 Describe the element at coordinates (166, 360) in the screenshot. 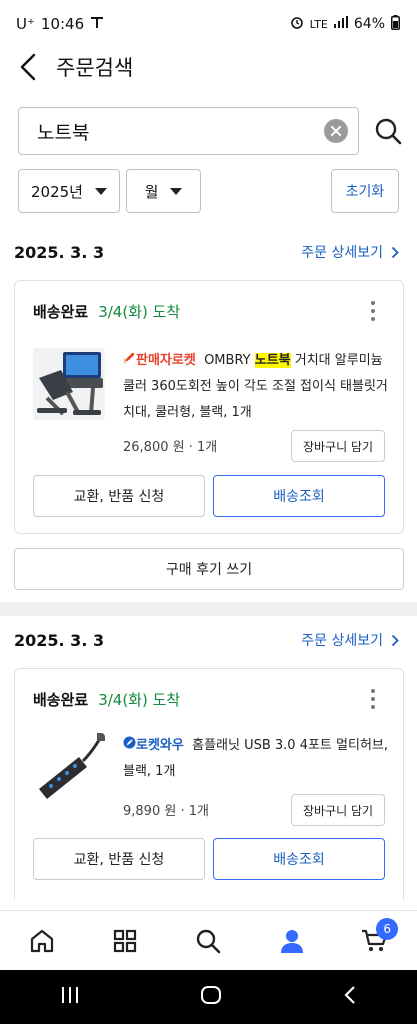

I see `rocket-badge: 판매자로켓` at that location.